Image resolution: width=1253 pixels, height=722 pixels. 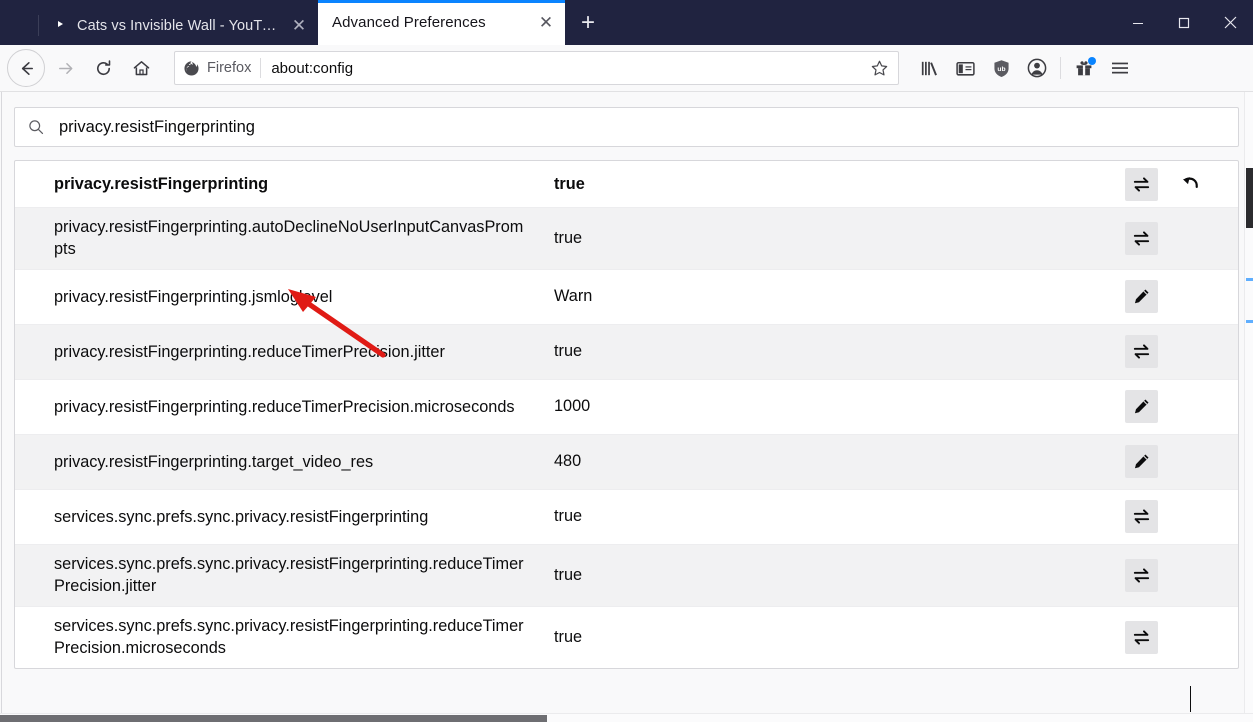 What do you see at coordinates (588, 23) in the screenshot?
I see `new-tab-button: +` at bounding box center [588, 23].